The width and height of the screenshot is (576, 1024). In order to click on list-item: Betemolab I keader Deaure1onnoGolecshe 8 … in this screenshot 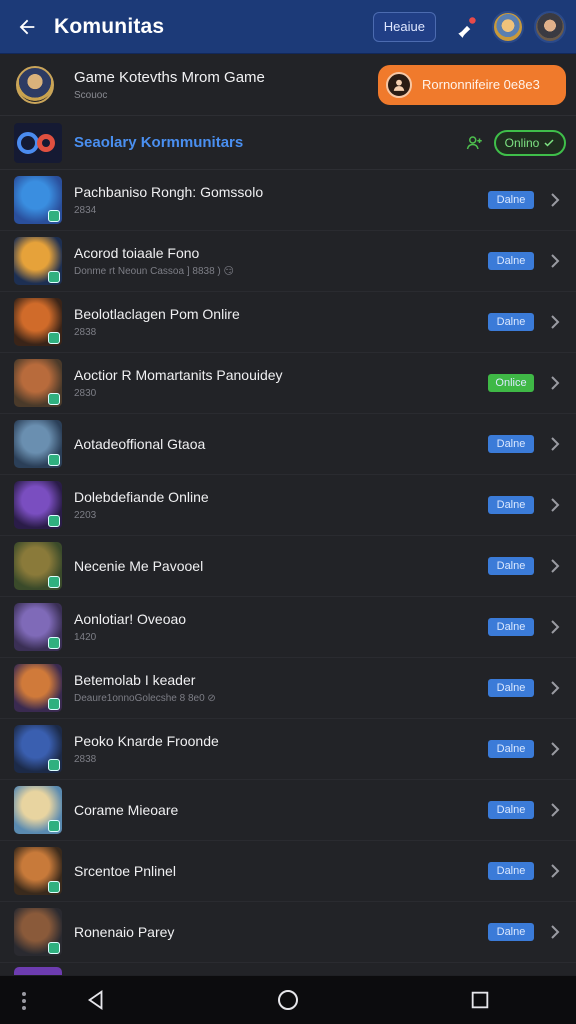, I will do `click(288, 688)`.